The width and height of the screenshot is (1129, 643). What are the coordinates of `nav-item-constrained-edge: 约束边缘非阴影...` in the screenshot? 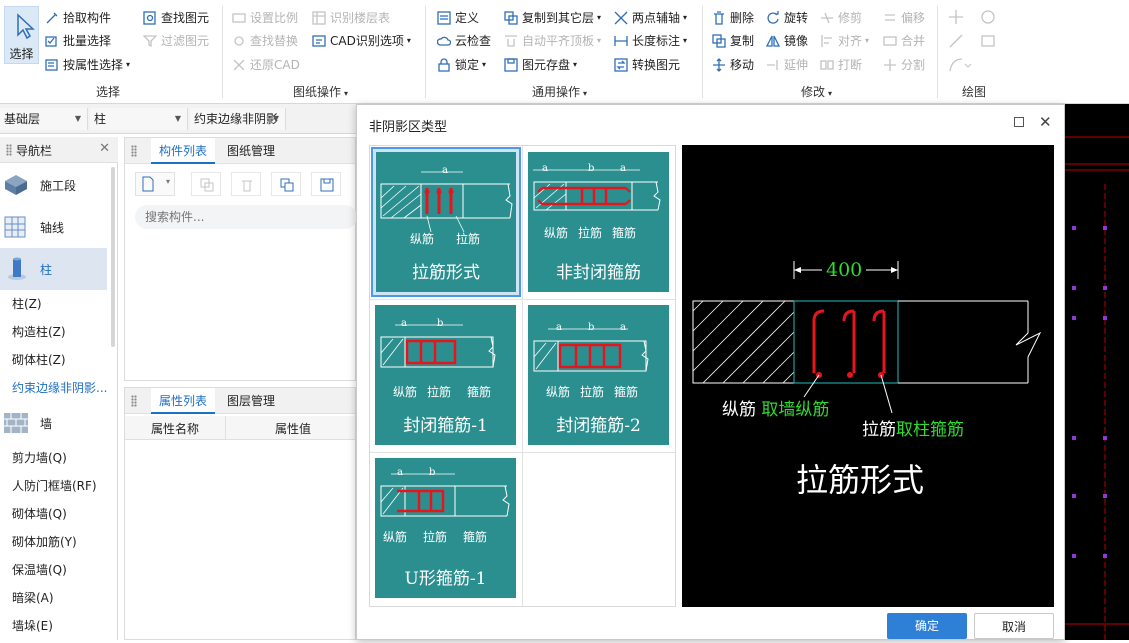 It's located at (59, 388).